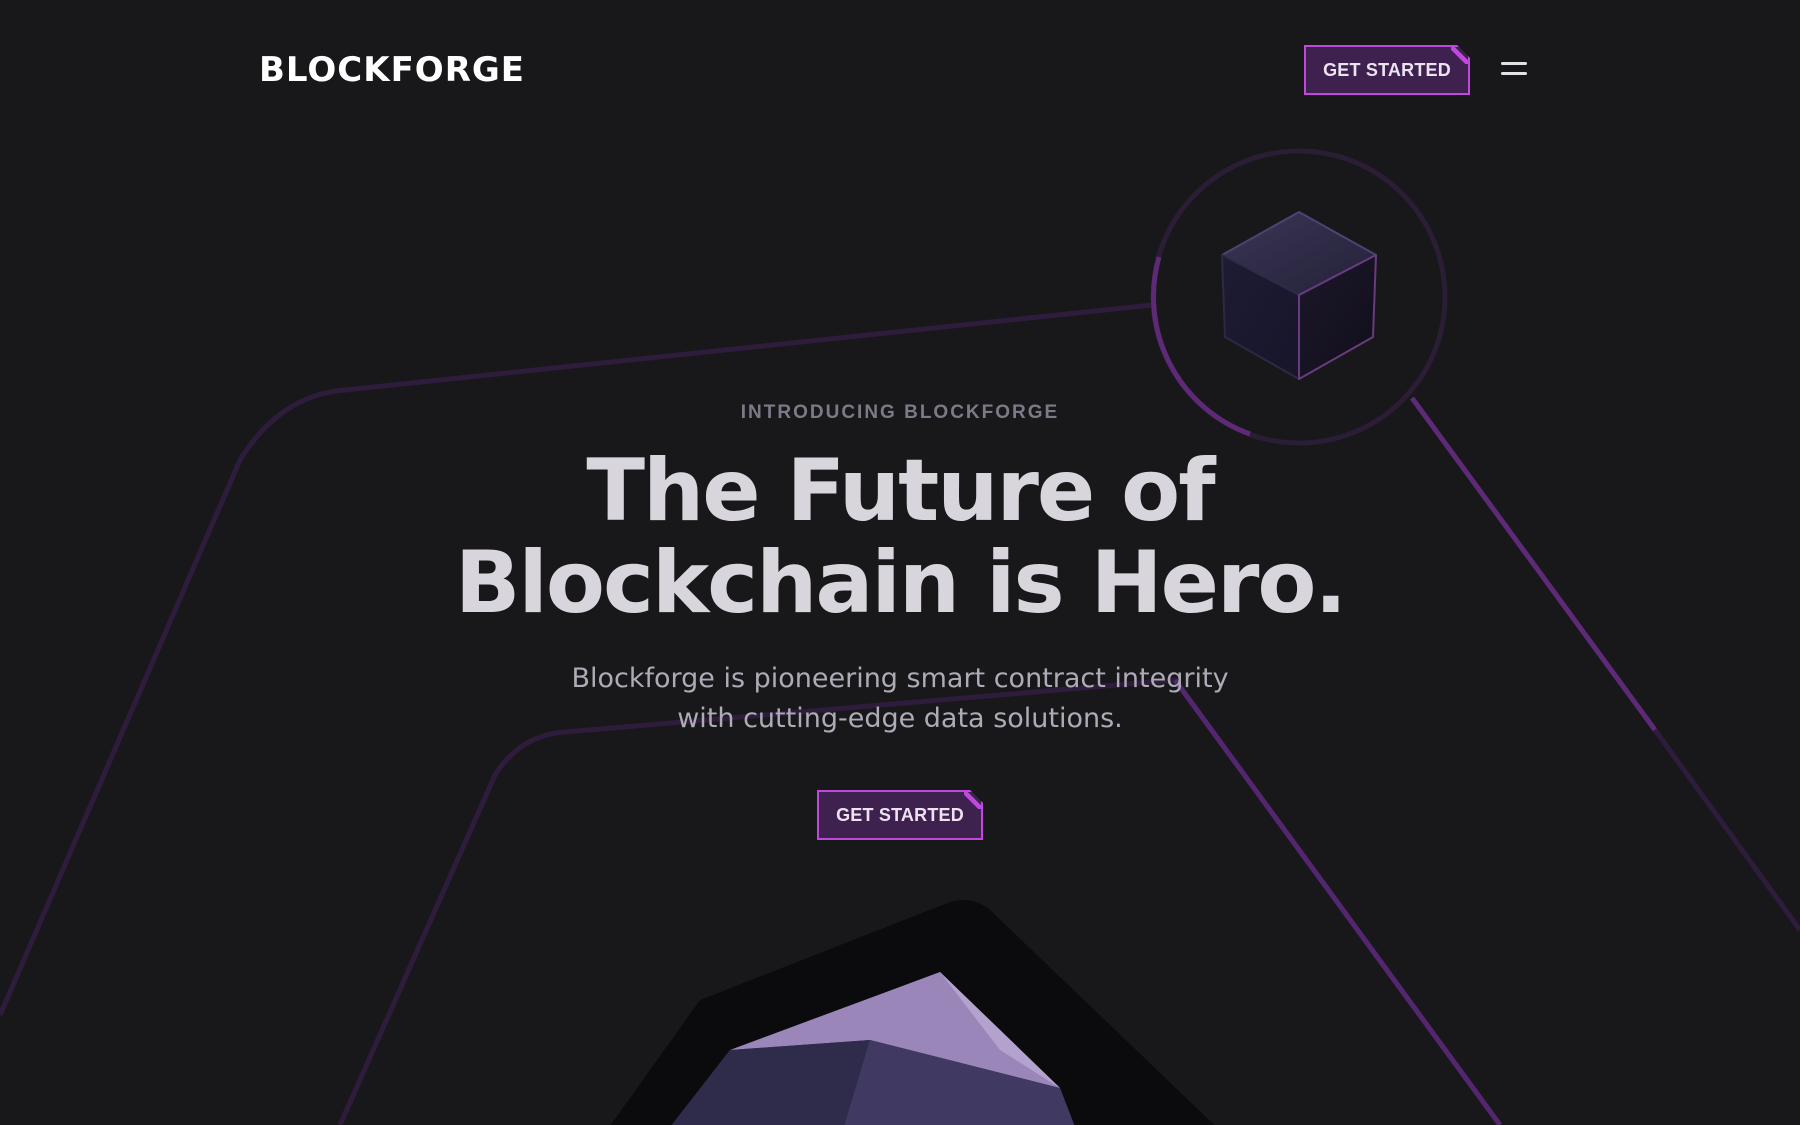 This screenshot has height=1125, width=1800. What do you see at coordinates (1299, 295) in the screenshot?
I see `dark-cube-icon` at bounding box center [1299, 295].